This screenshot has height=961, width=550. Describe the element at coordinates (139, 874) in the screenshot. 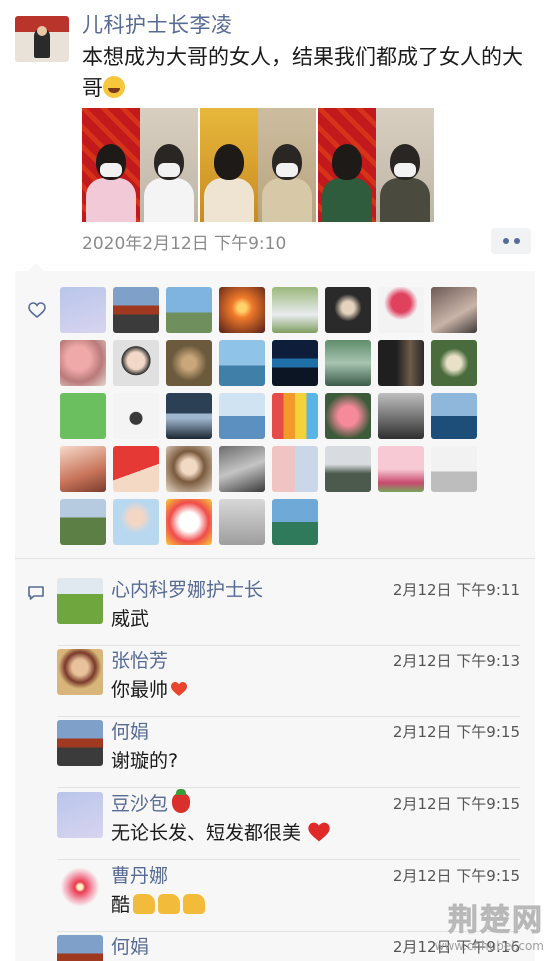

I see `commenter-name: 曹丹娜` at that location.